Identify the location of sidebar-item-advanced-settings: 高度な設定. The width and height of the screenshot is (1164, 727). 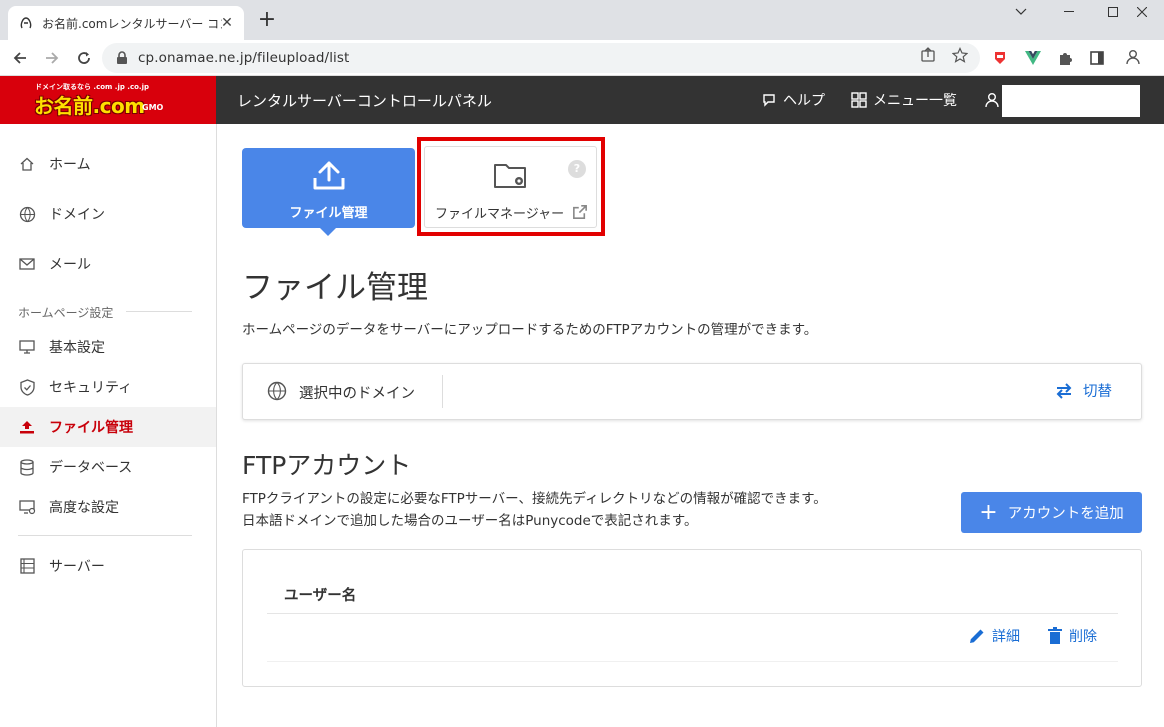
(108, 507).